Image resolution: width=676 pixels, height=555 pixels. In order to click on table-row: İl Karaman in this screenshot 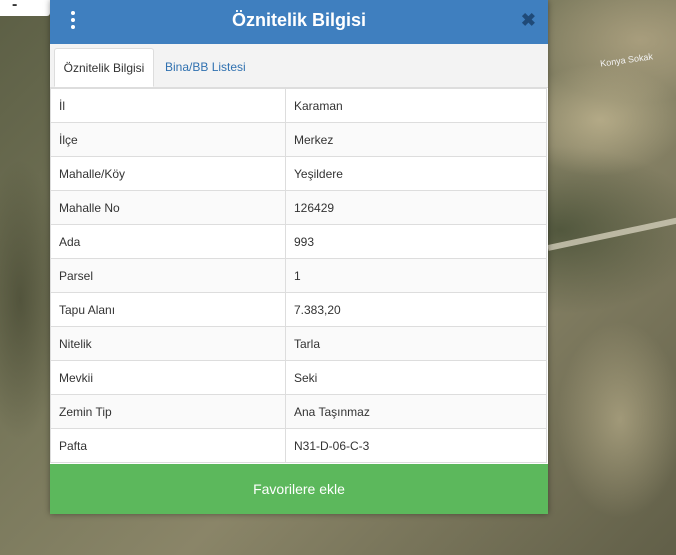, I will do `click(298, 105)`.